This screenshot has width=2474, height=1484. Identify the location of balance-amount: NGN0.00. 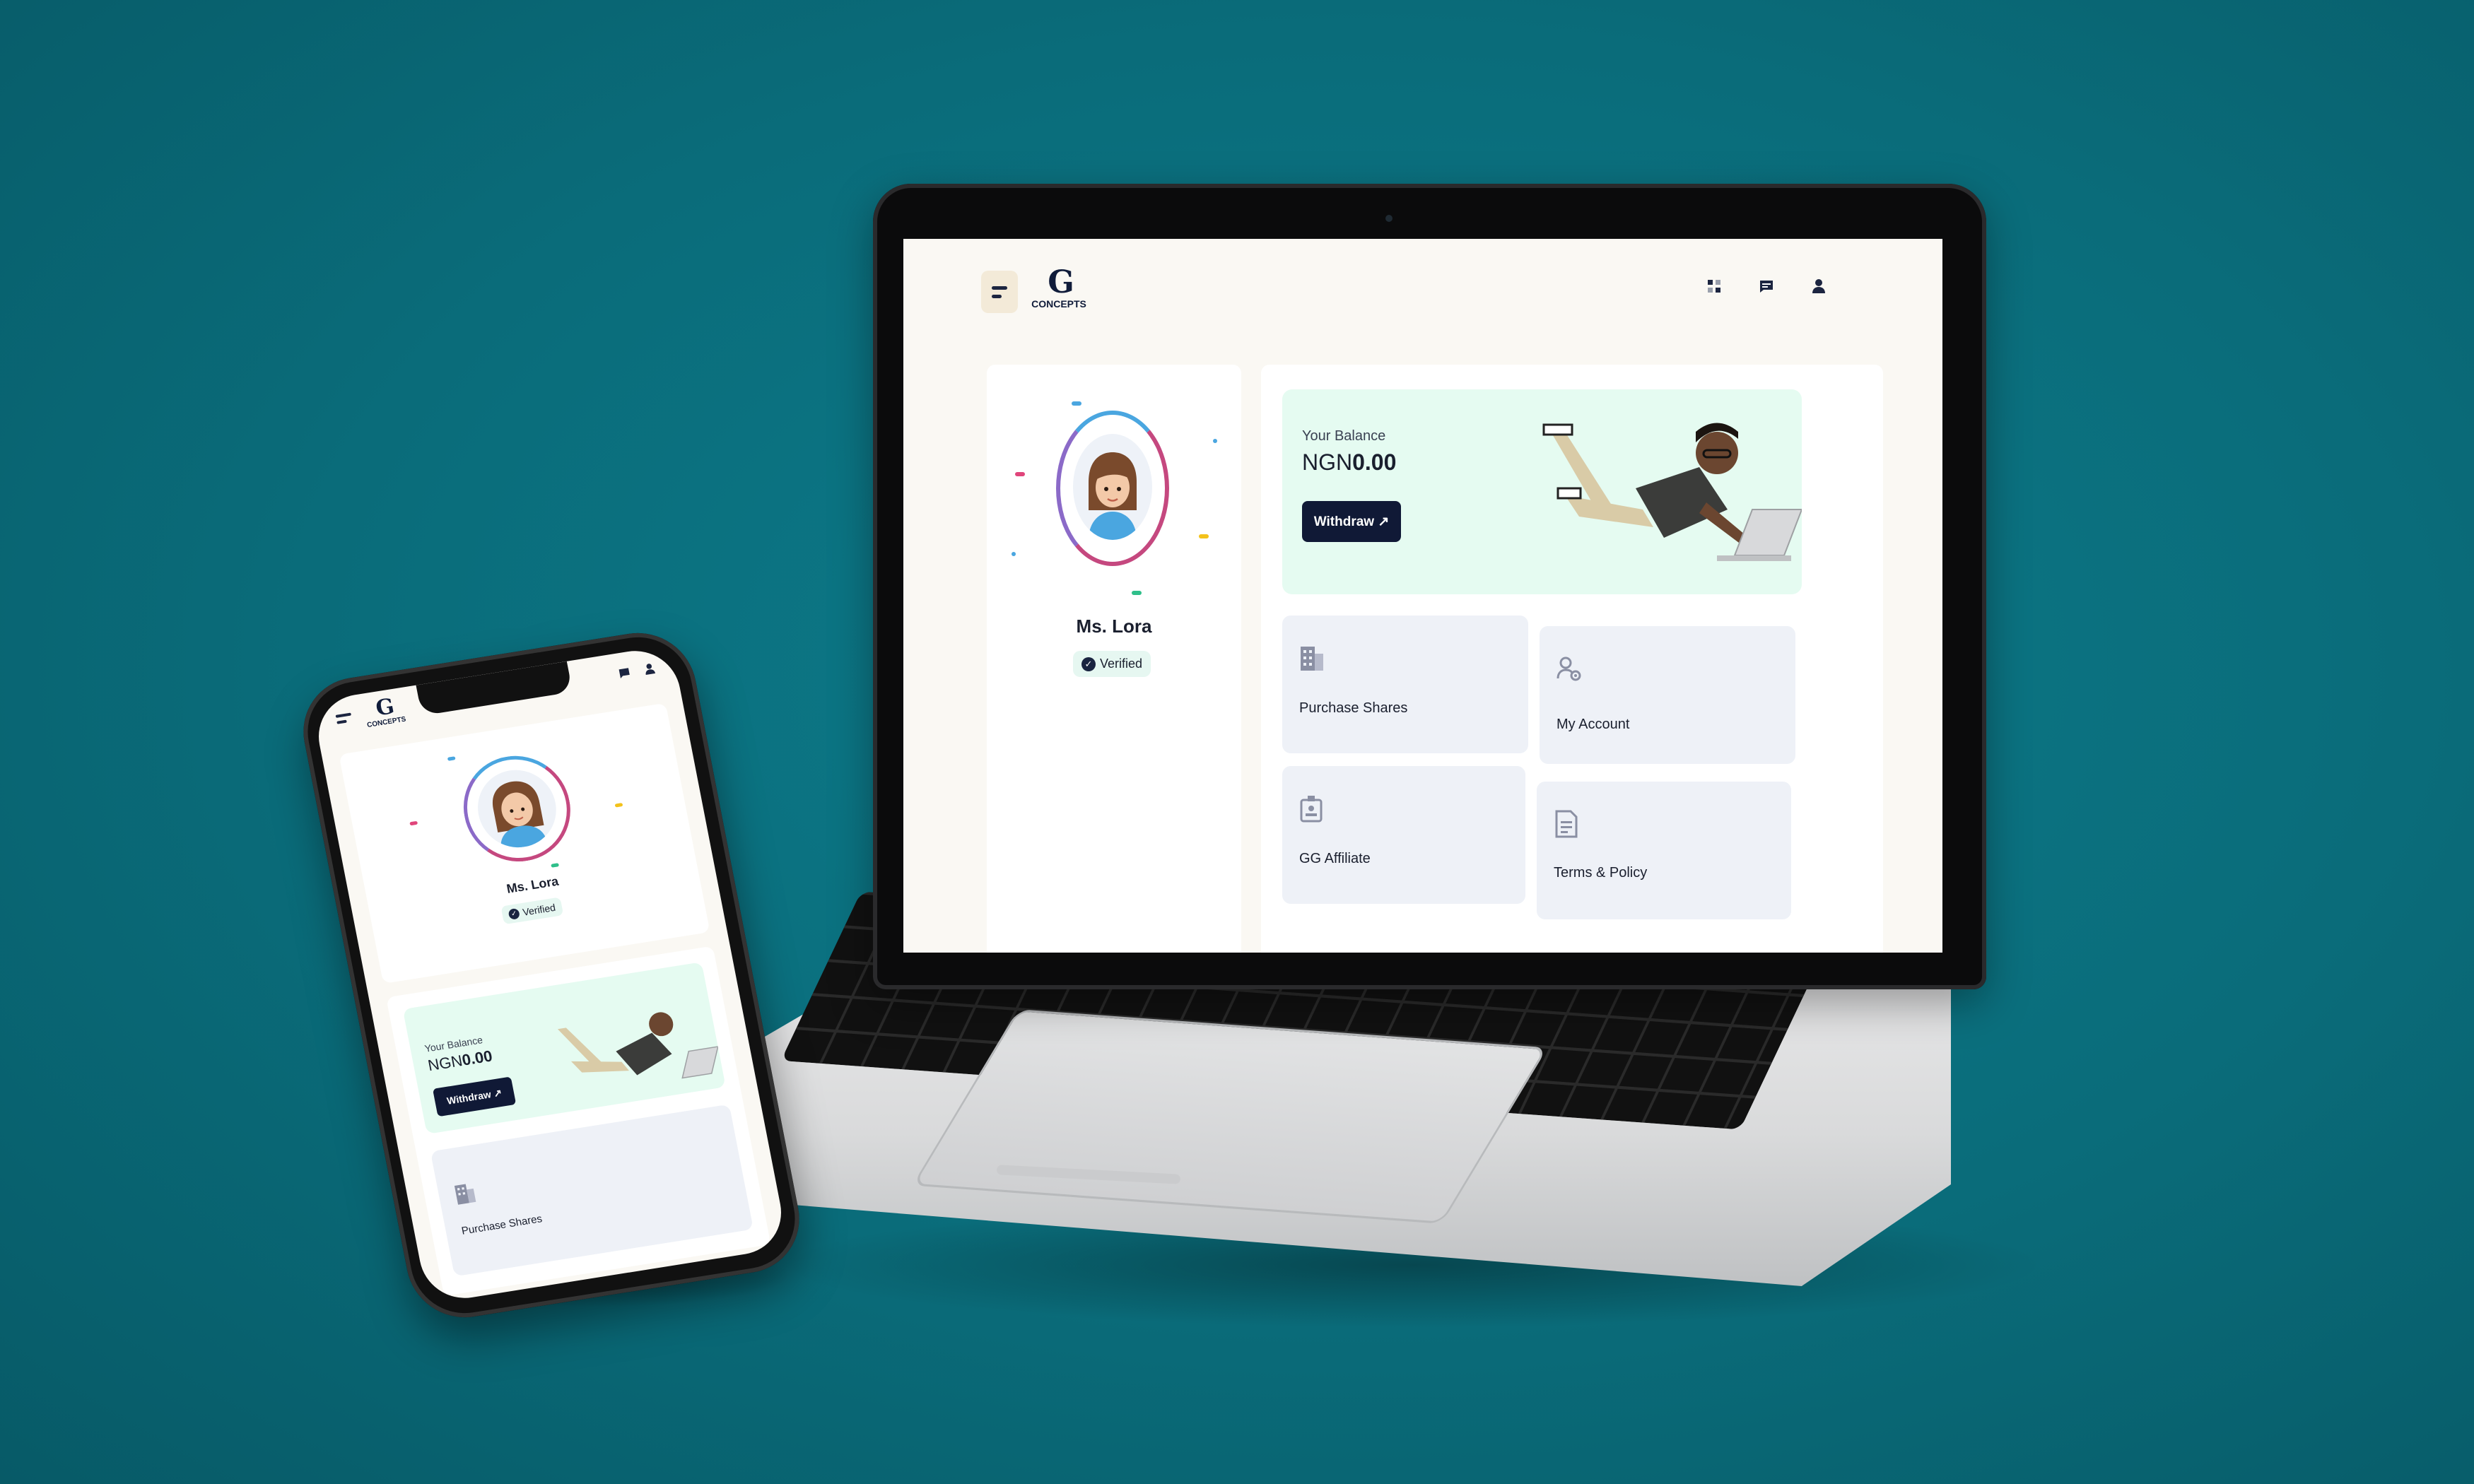
(1349, 462).